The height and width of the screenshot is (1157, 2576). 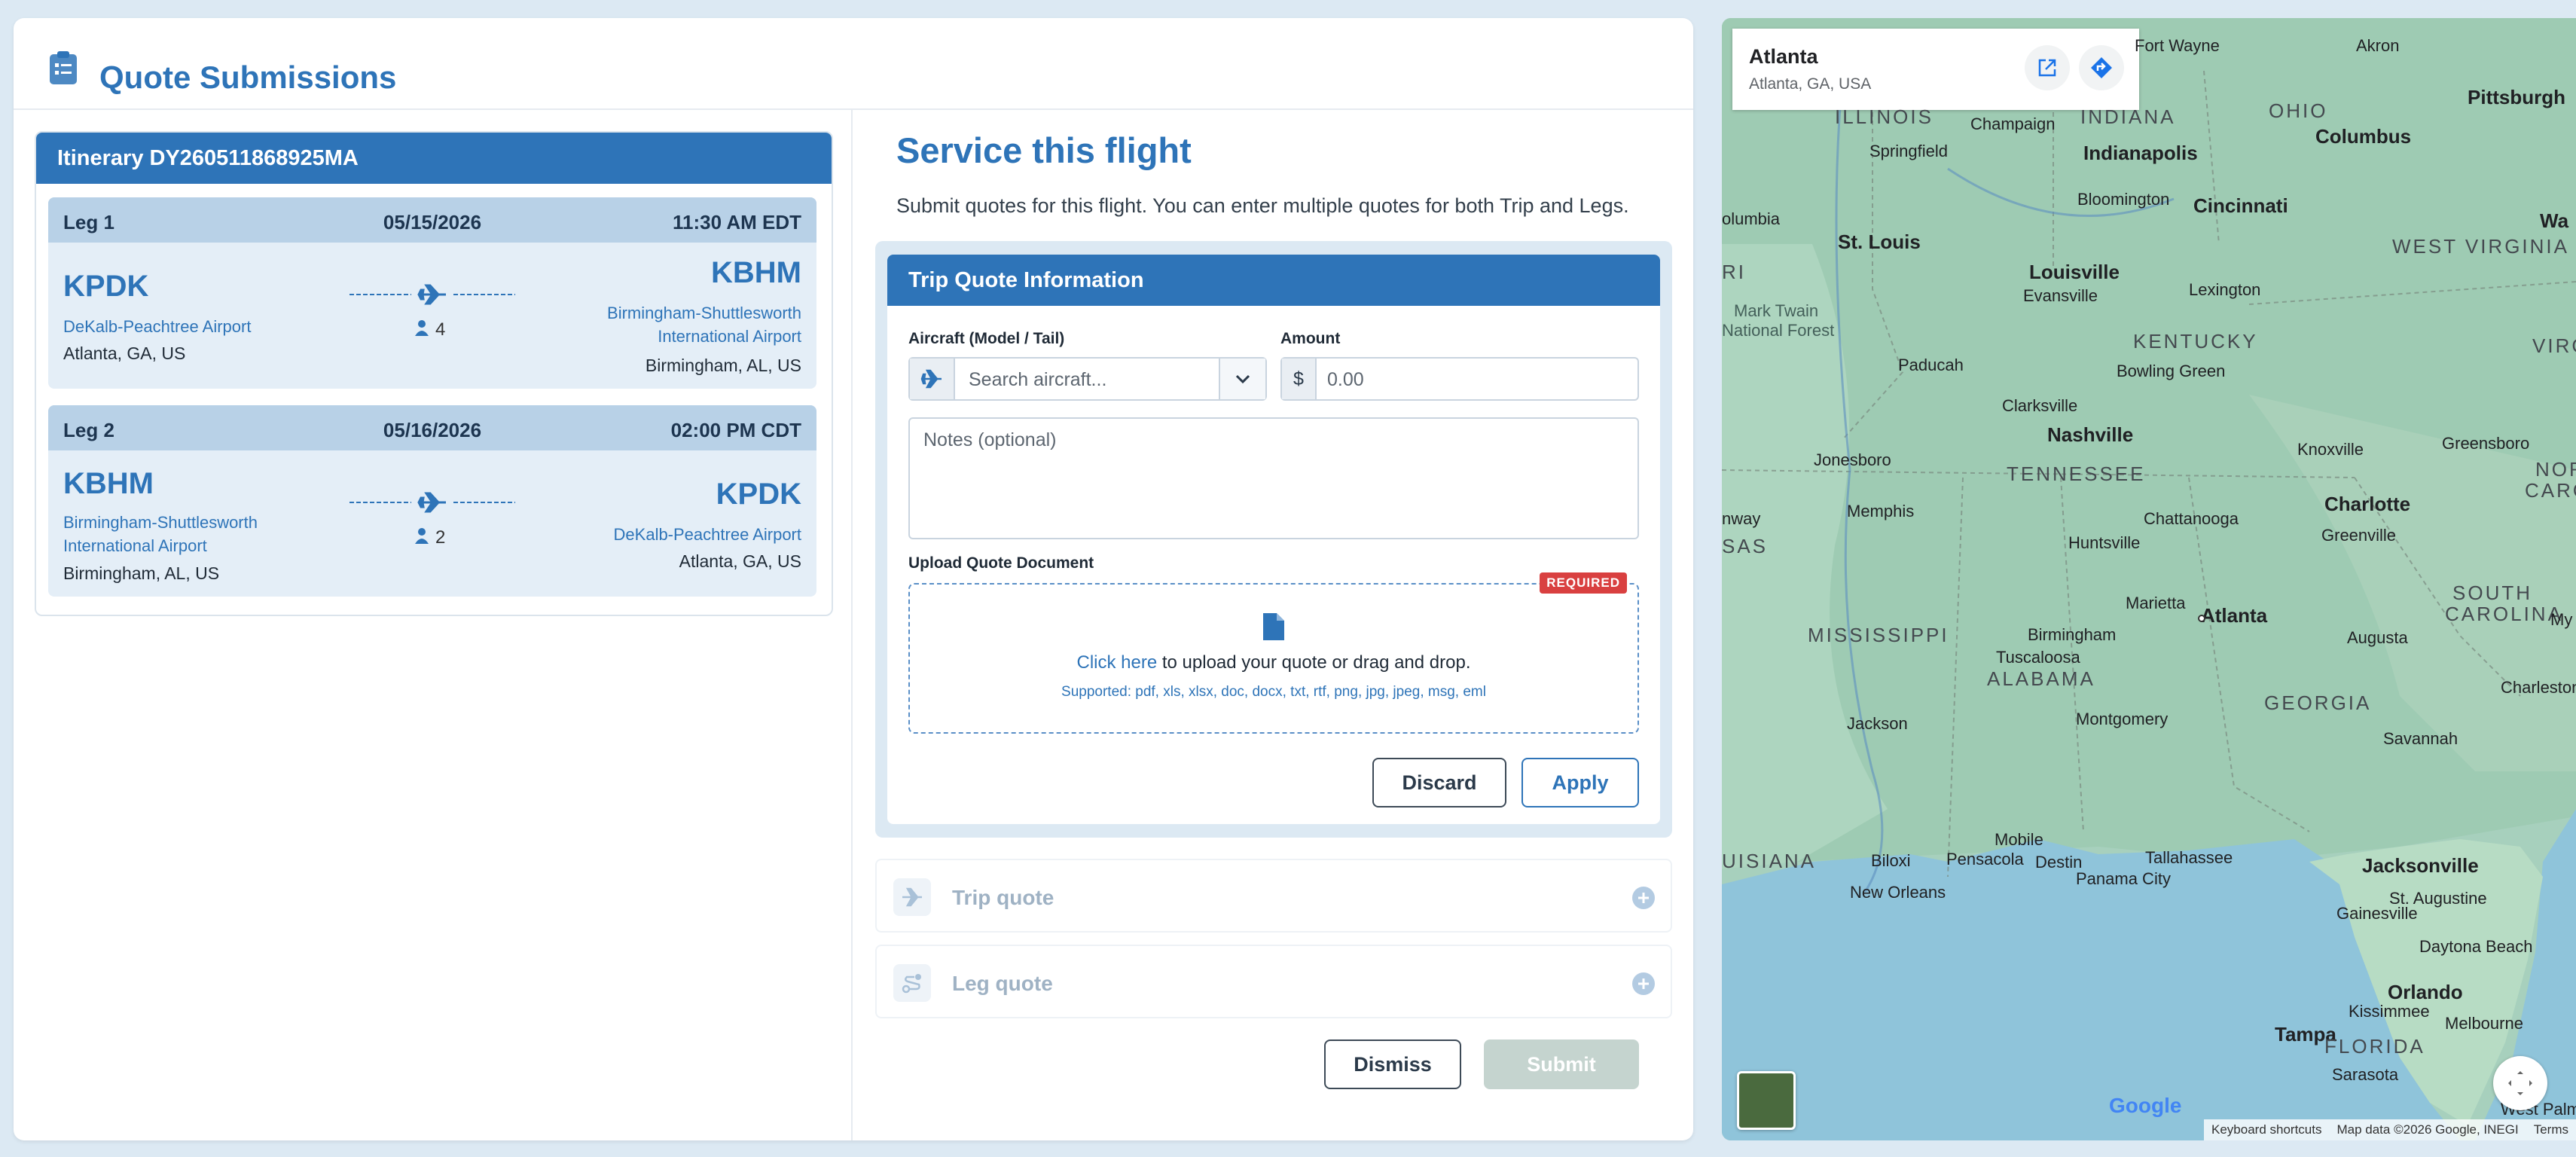 I want to click on aircraft-addon, so click(x=933, y=379).